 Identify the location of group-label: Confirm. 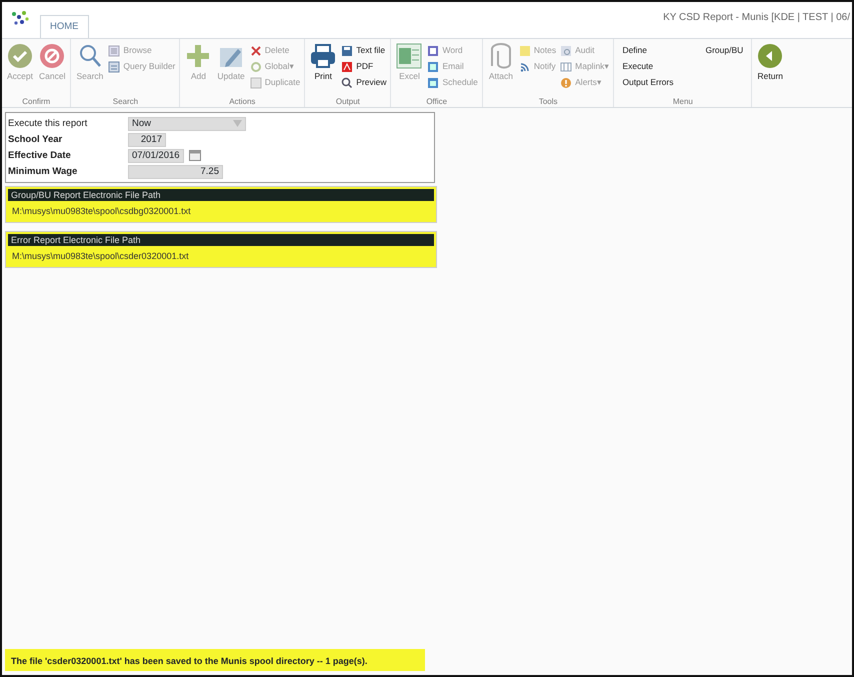
(36, 101).